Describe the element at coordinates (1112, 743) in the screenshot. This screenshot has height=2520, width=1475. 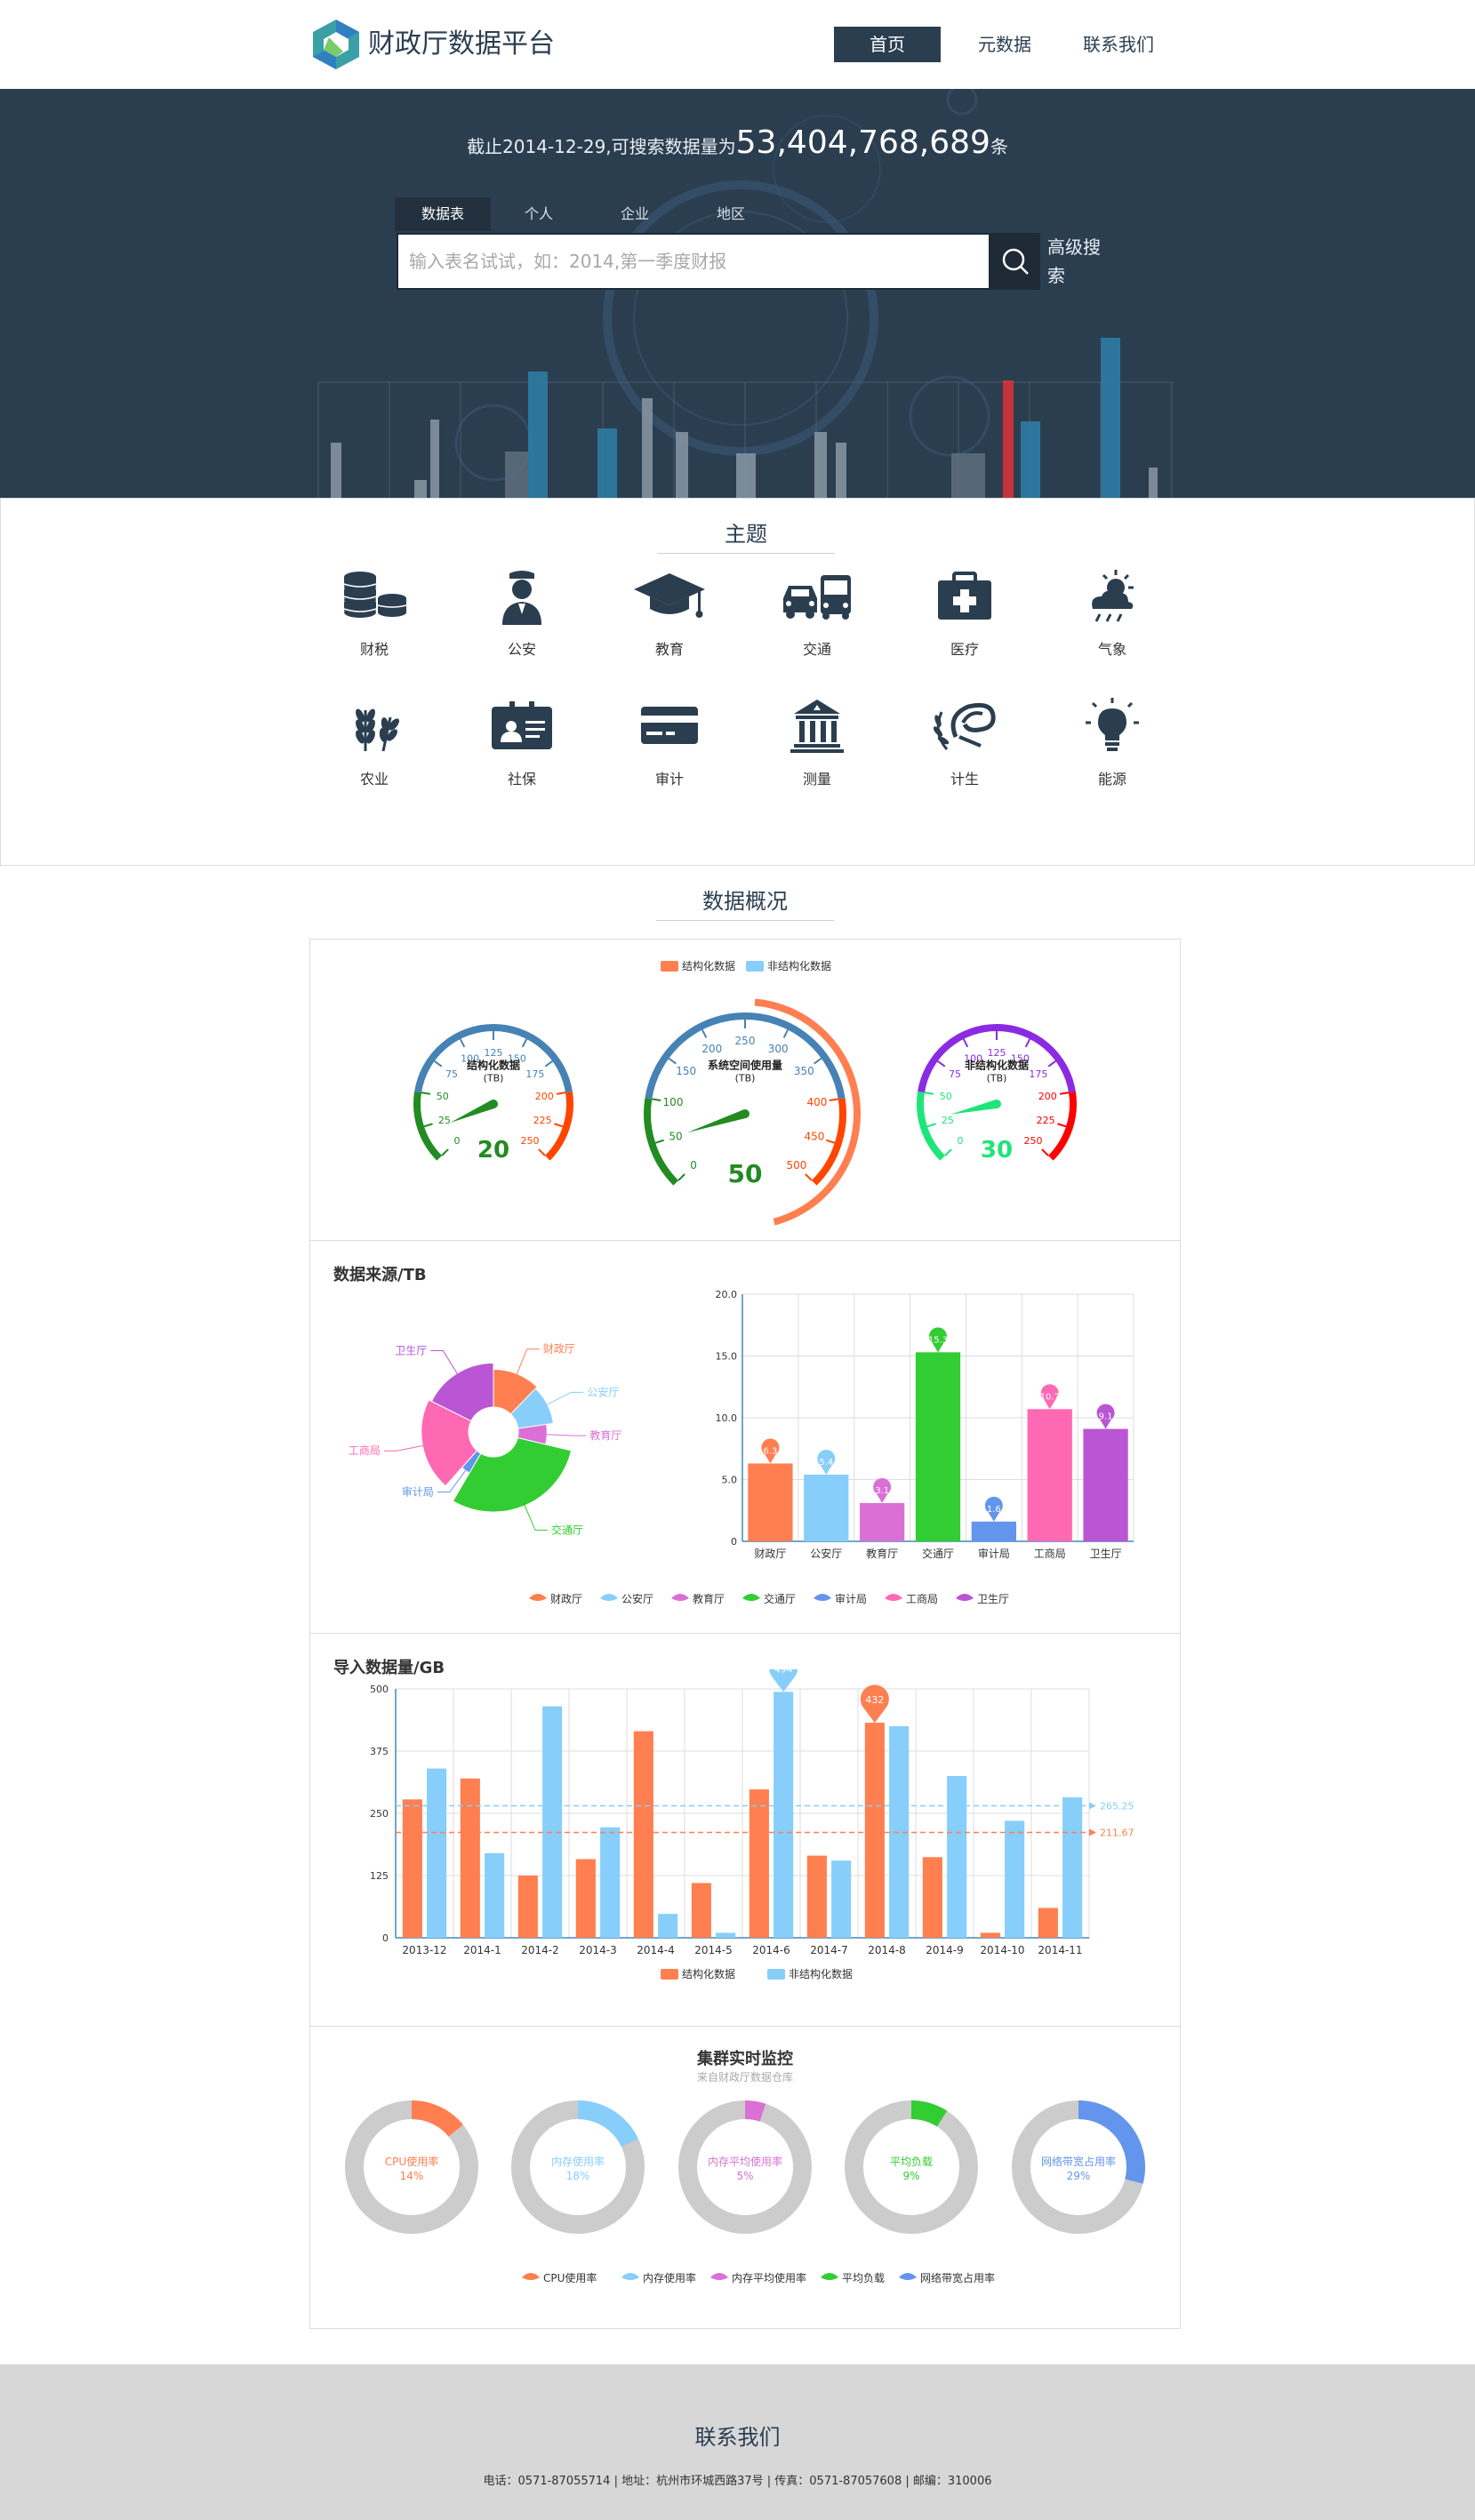
I see `theme-item-energy: 能源` at that location.